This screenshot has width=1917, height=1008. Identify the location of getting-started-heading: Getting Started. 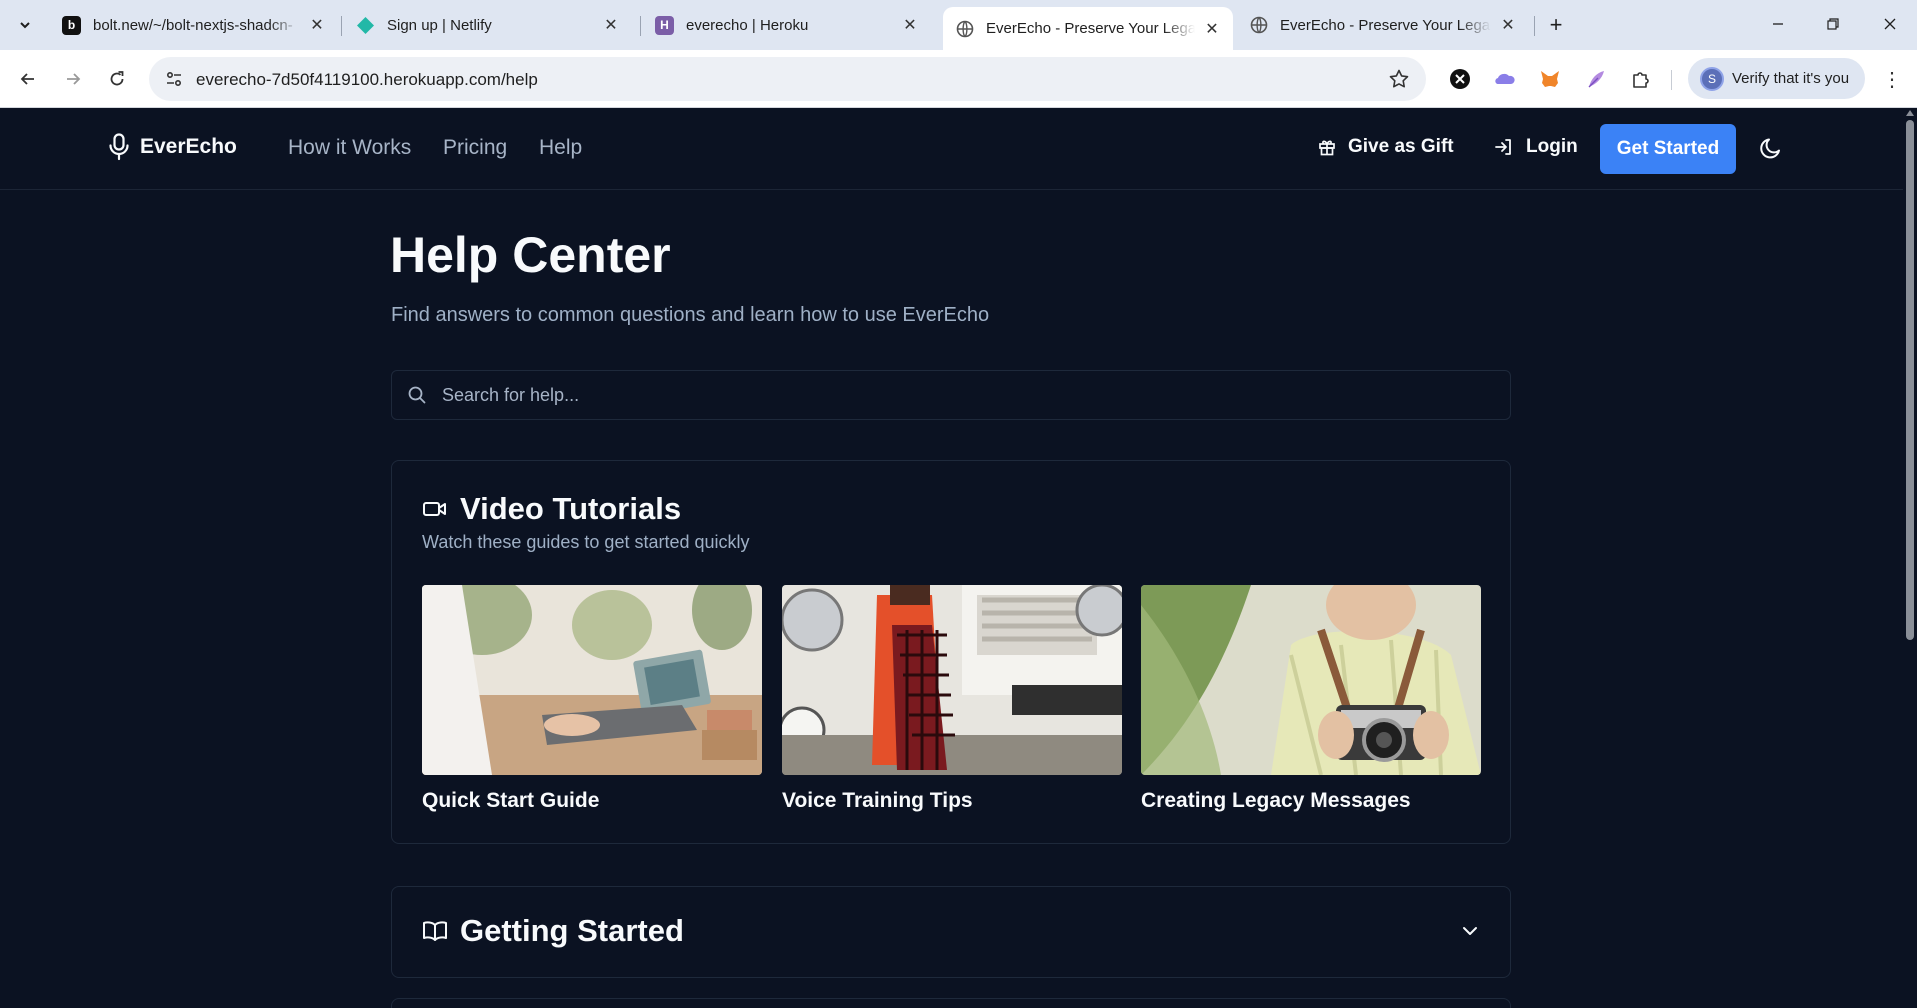
(553, 931).